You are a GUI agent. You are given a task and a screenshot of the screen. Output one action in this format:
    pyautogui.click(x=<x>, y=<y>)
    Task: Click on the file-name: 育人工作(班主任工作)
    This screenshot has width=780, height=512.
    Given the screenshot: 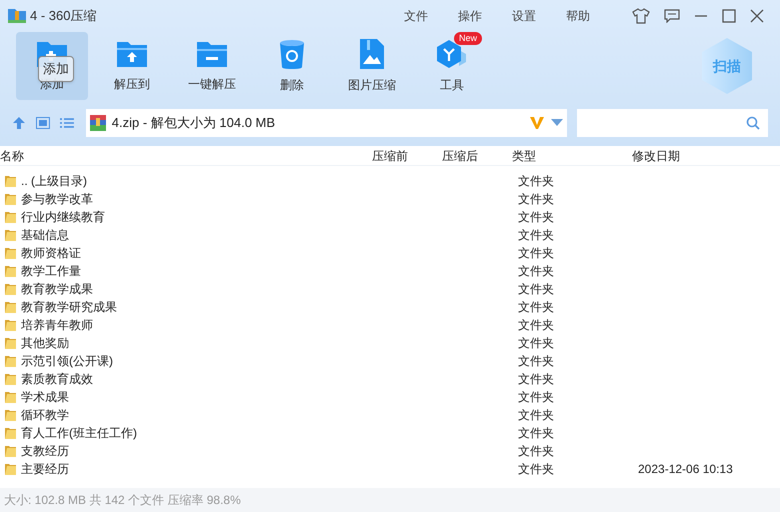 What is the action you would take?
    pyautogui.click(x=79, y=433)
    